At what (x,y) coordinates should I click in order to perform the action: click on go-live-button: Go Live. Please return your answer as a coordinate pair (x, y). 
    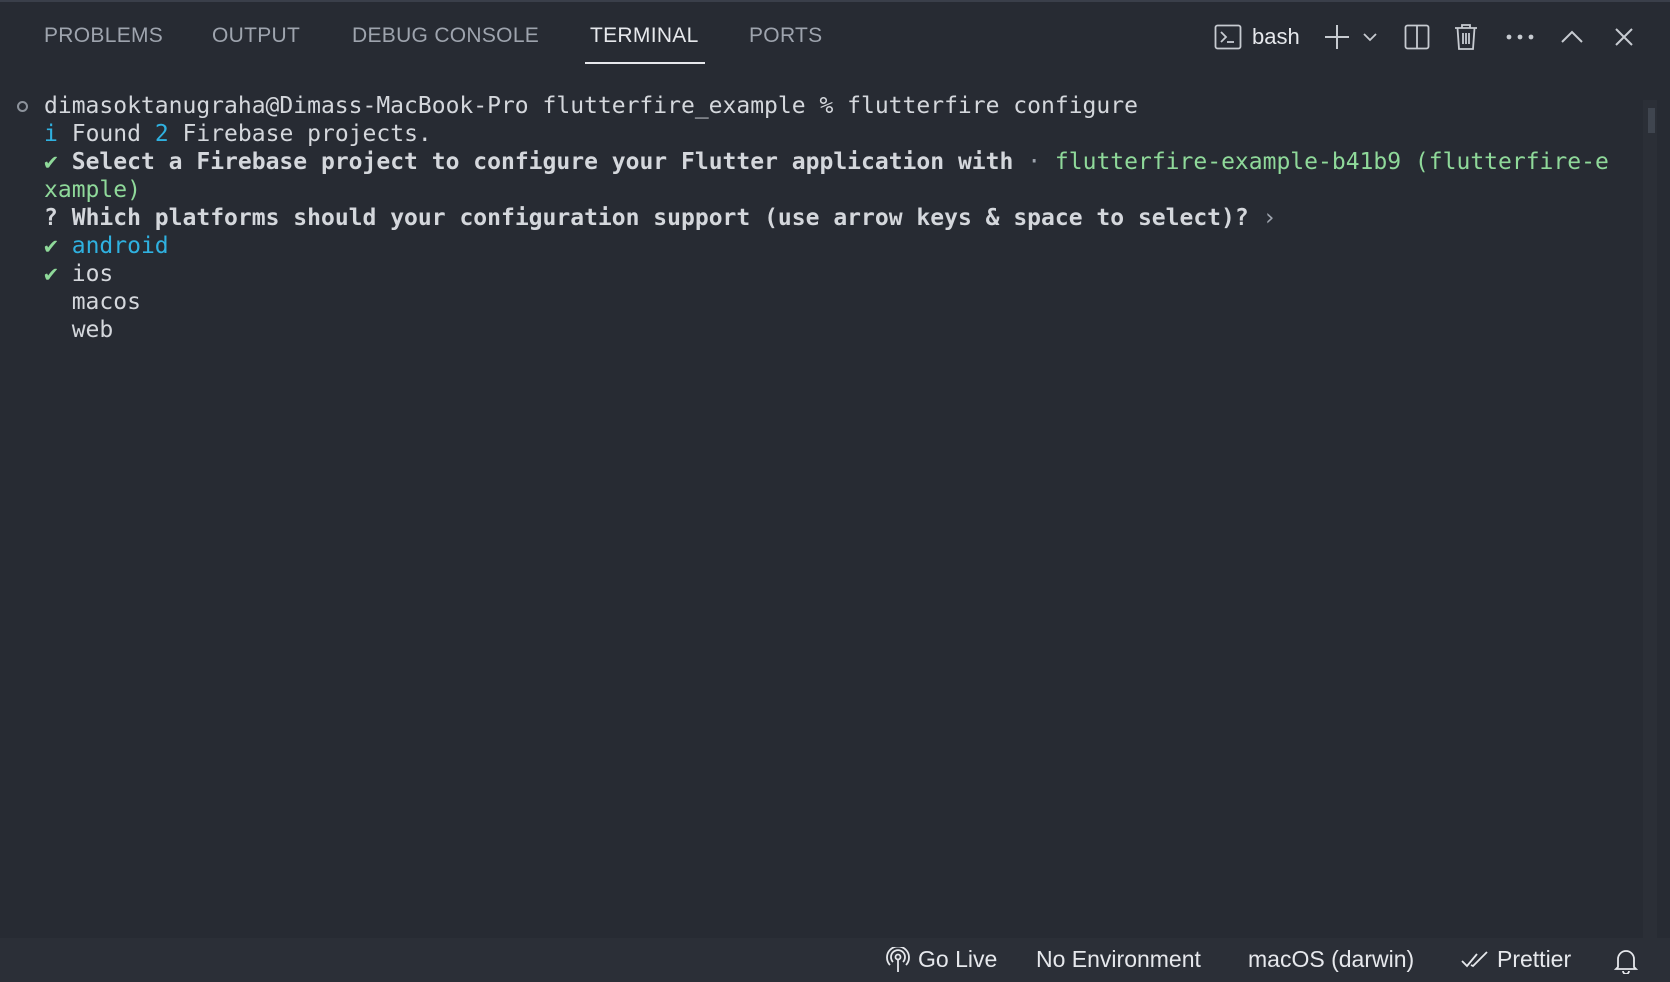
    Looking at the image, I should click on (941, 959).